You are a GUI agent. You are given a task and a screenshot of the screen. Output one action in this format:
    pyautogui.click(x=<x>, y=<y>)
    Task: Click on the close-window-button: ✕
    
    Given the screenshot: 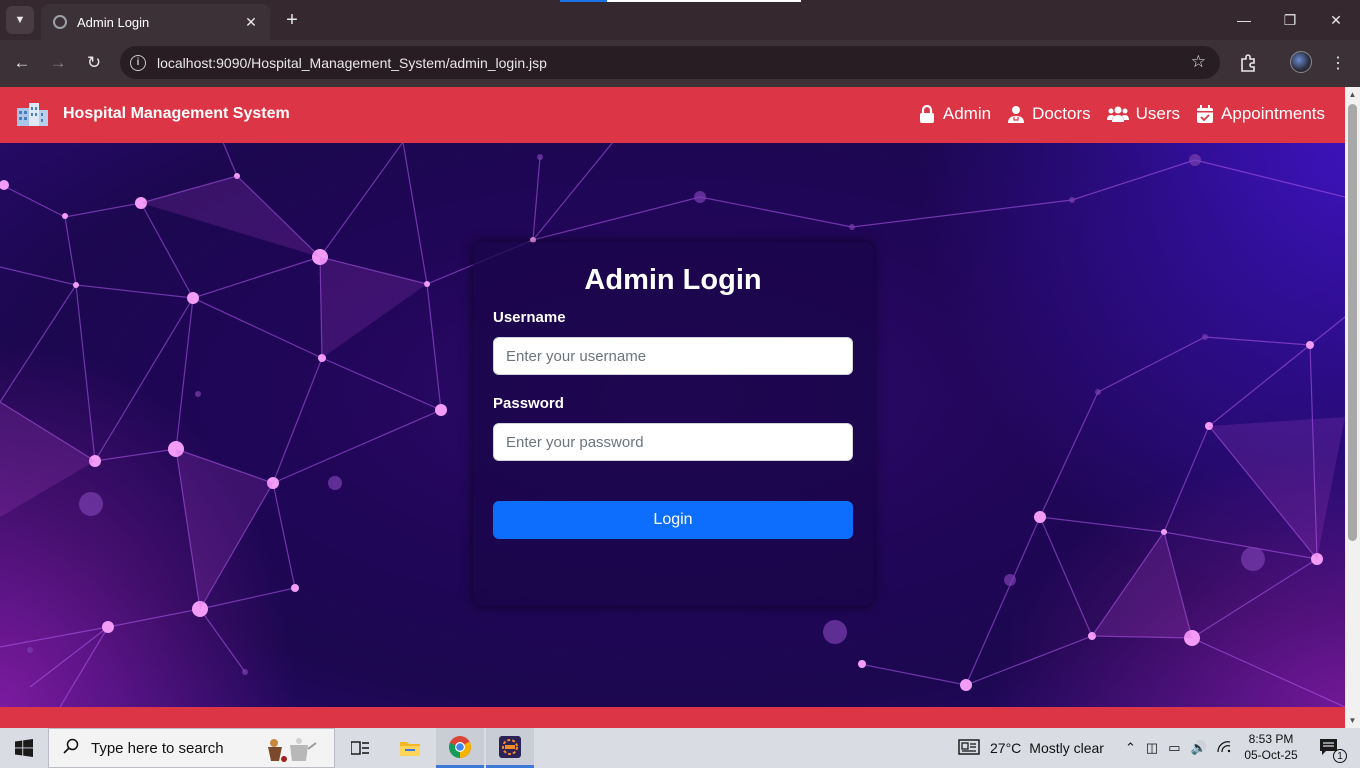 What is the action you would take?
    pyautogui.click(x=1336, y=20)
    